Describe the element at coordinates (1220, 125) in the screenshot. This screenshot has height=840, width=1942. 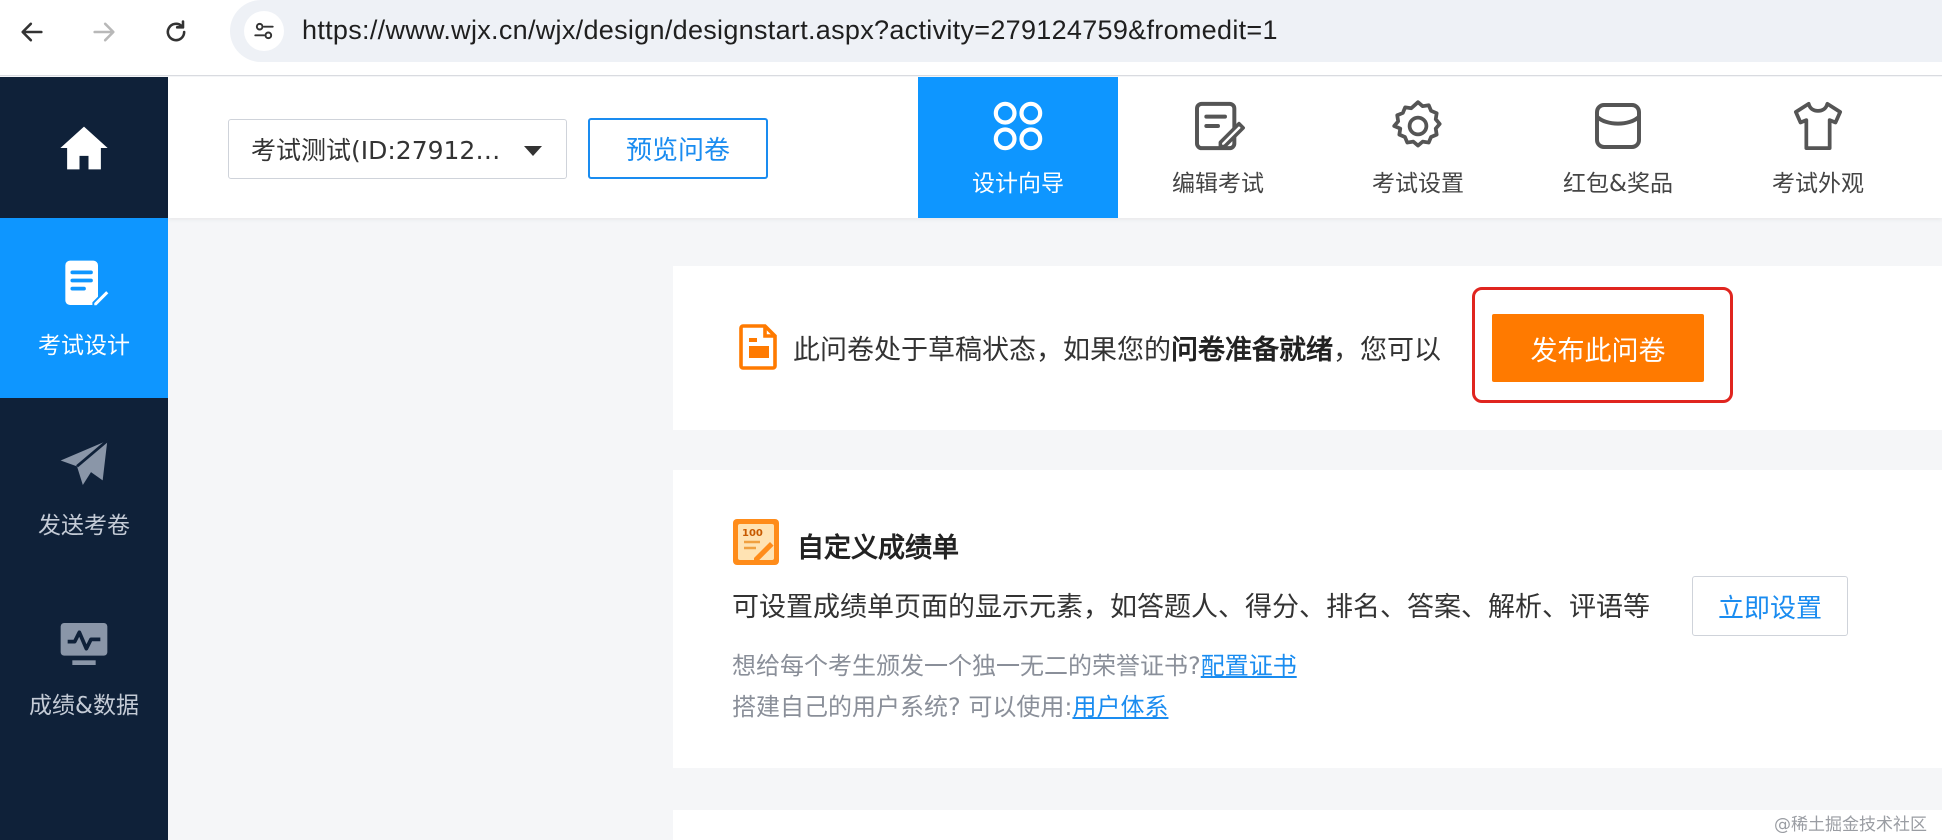
I see `edit-icon` at that location.